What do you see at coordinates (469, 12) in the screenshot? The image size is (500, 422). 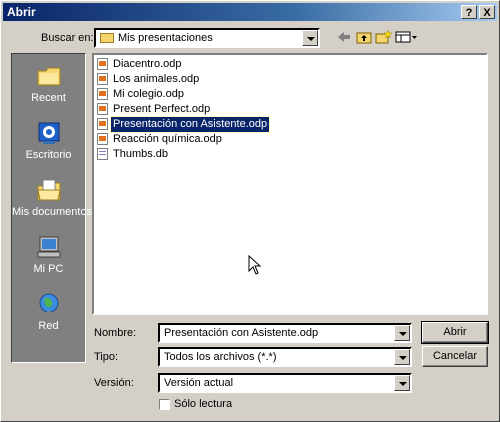 I see `help-button: ?` at bounding box center [469, 12].